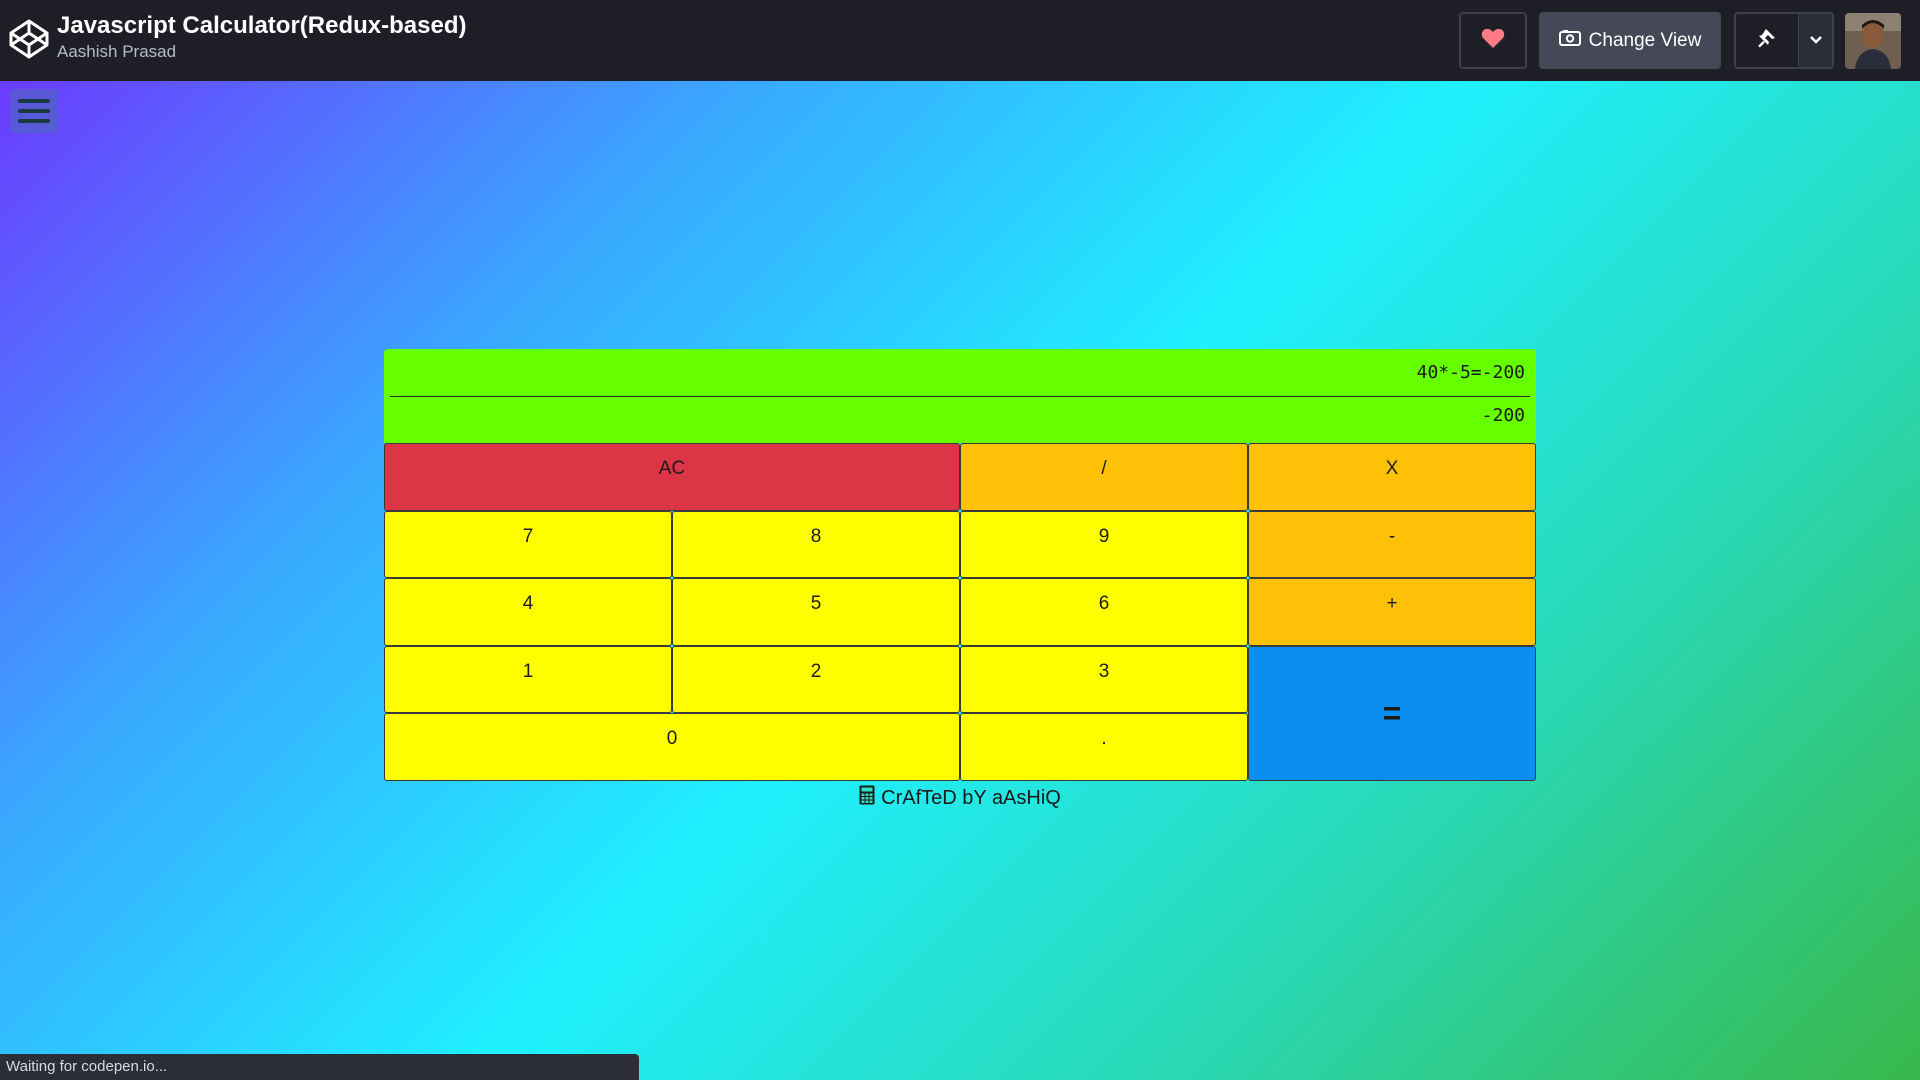  What do you see at coordinates (971, 797) in the screenshot?
I see `credit-text: CrAfTeD bY aAsHiQ` at bounding box center [971, 797].